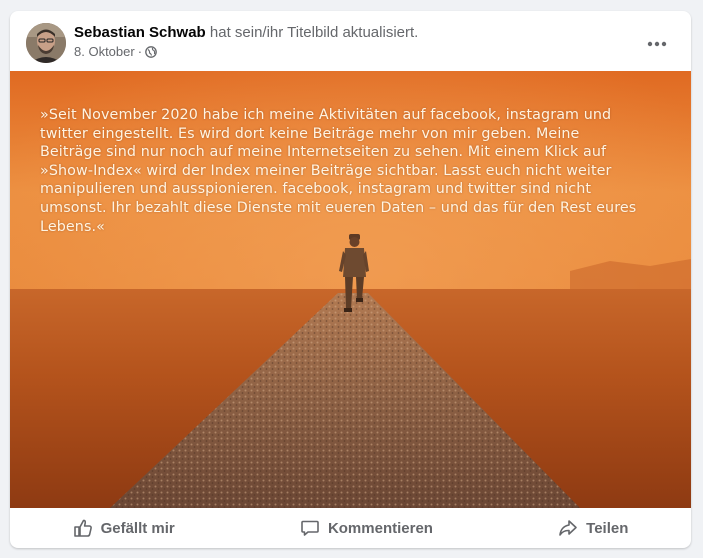 This screenshot has width=703, height=558. I want to click on more-options-icon, so click(657, 43).